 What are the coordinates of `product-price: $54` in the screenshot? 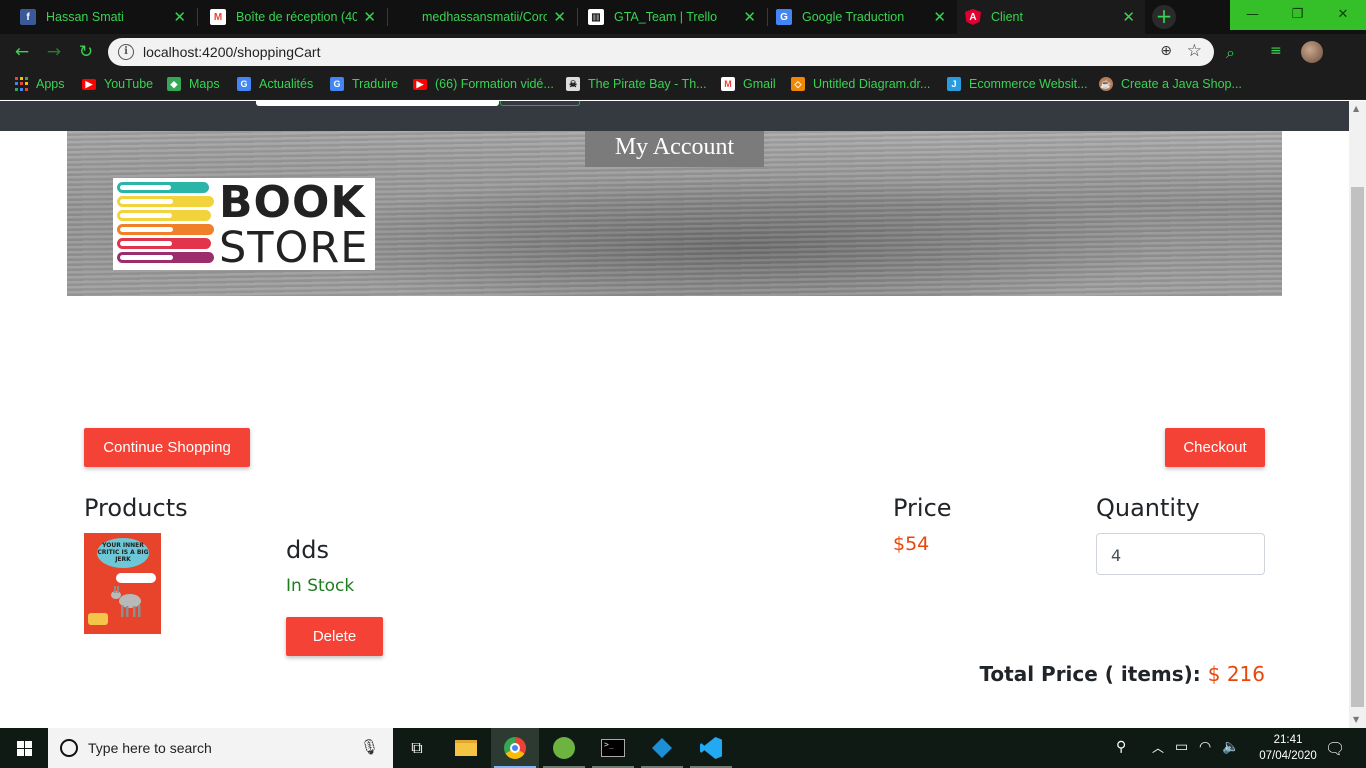 It's located at (911, 544).